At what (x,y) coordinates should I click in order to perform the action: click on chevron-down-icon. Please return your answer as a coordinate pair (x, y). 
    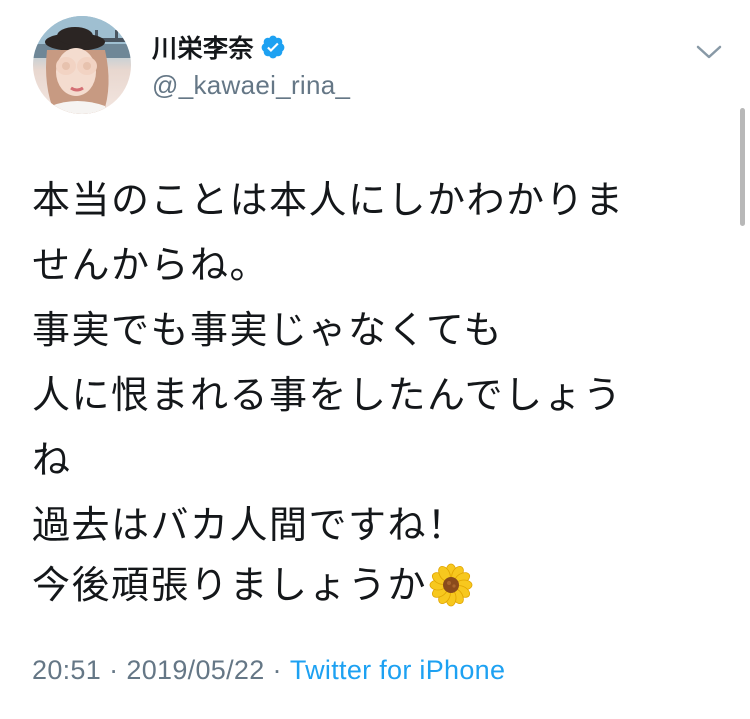
    Looking at the image, I should click on (709, 52).